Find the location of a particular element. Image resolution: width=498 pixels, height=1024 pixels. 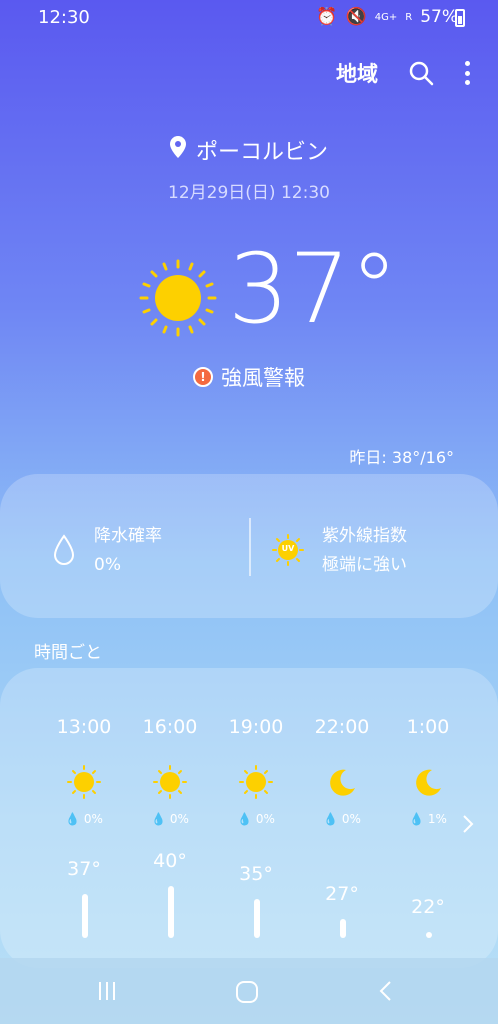

location-name: ポーコルビン is located at coordinates (261, 152).